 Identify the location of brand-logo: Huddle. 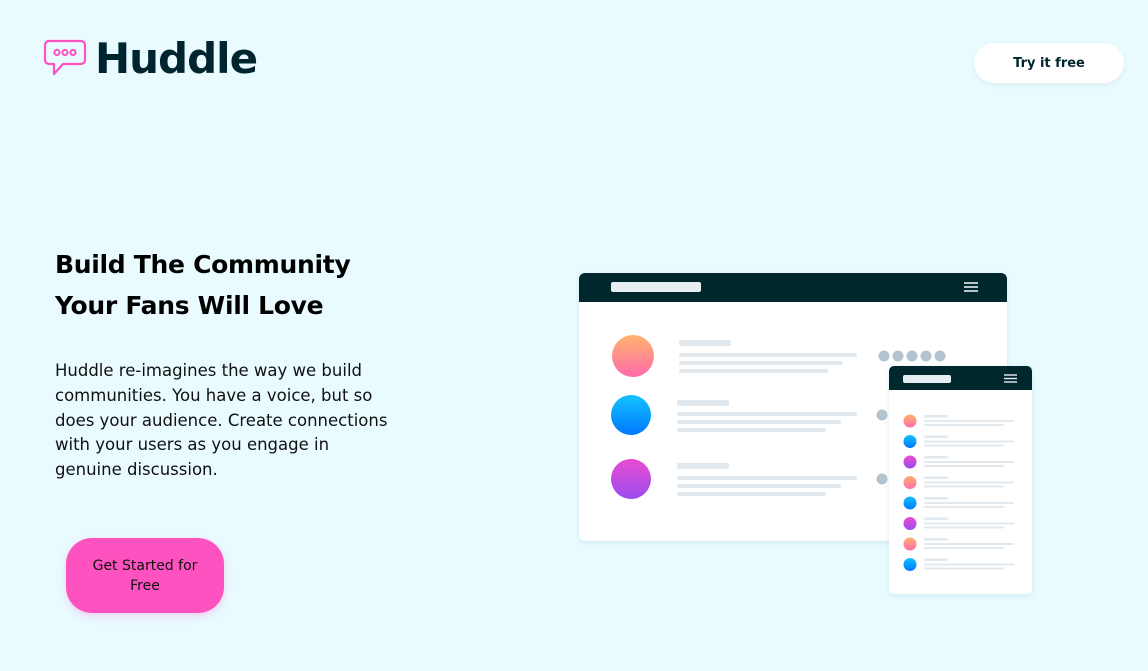
(150, 58).